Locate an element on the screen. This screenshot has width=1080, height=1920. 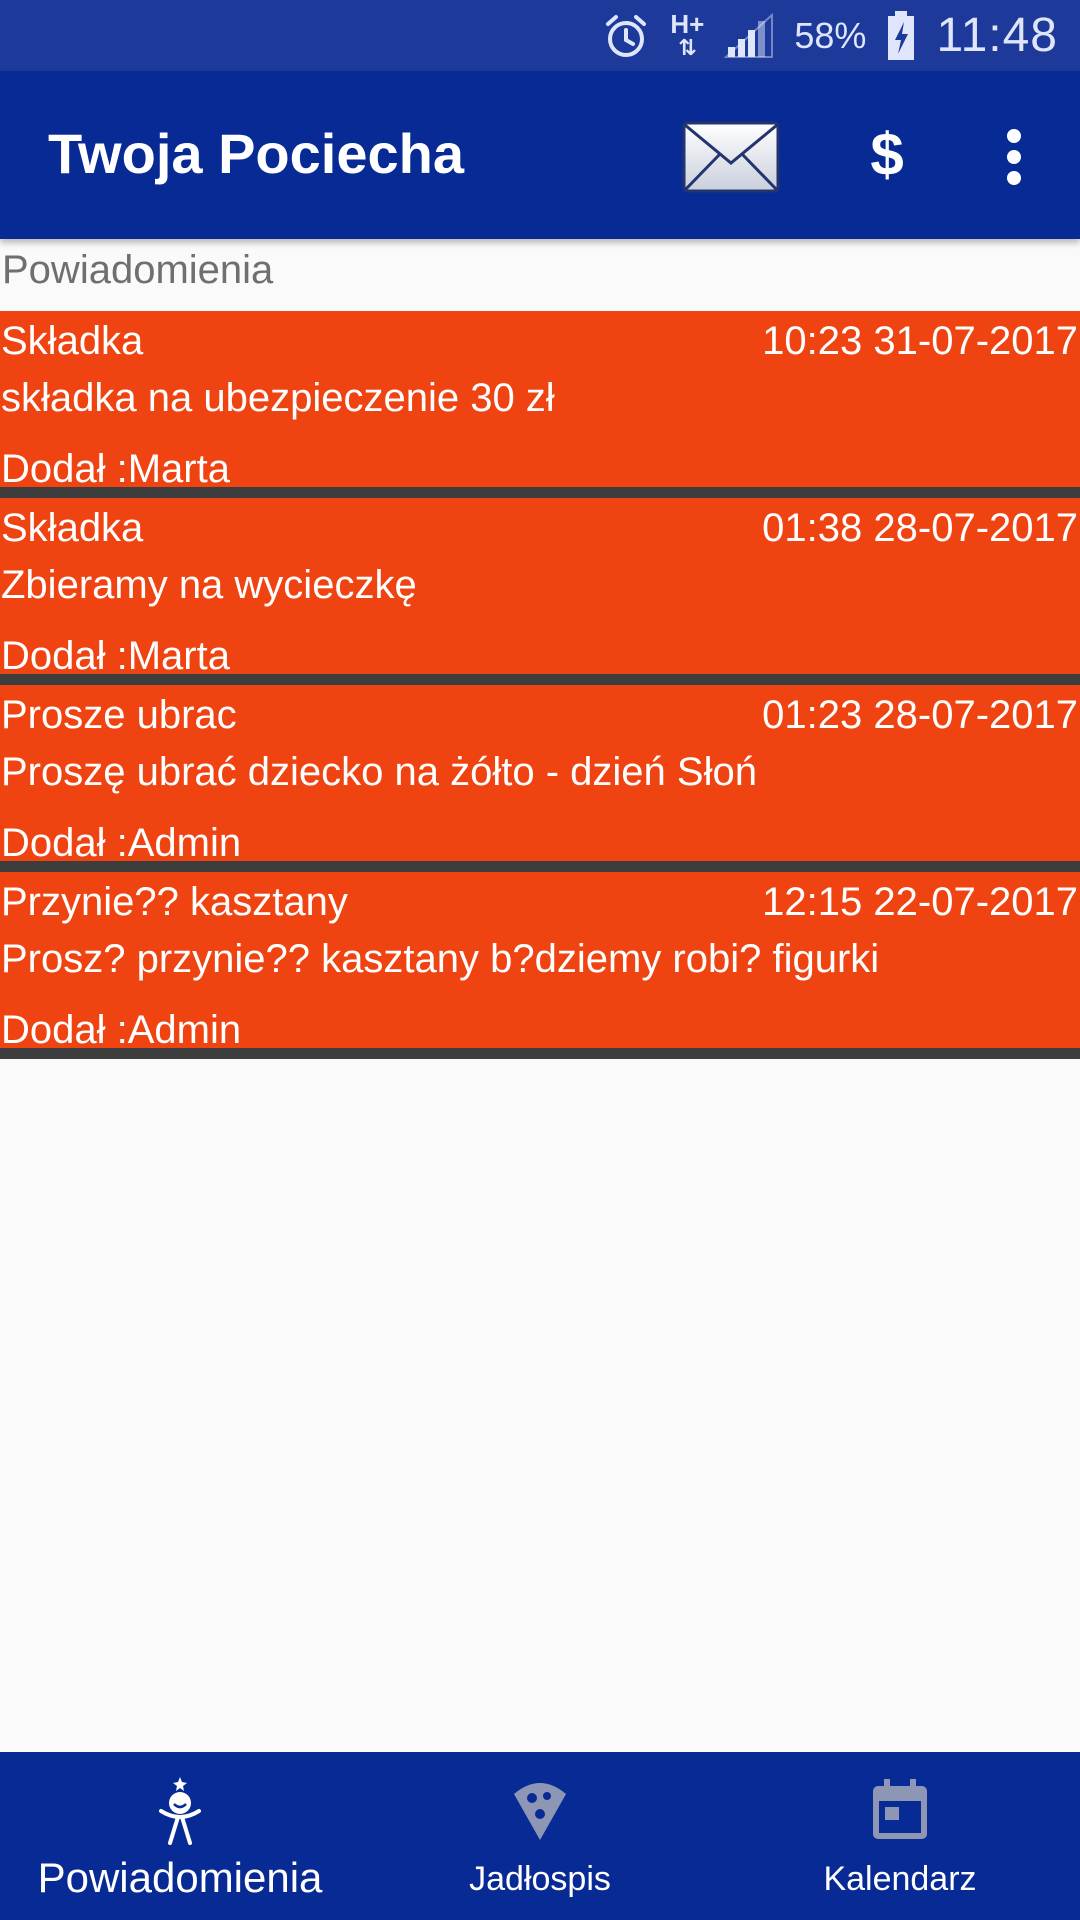
calendar-icon is located at coordinates (900, 1810).